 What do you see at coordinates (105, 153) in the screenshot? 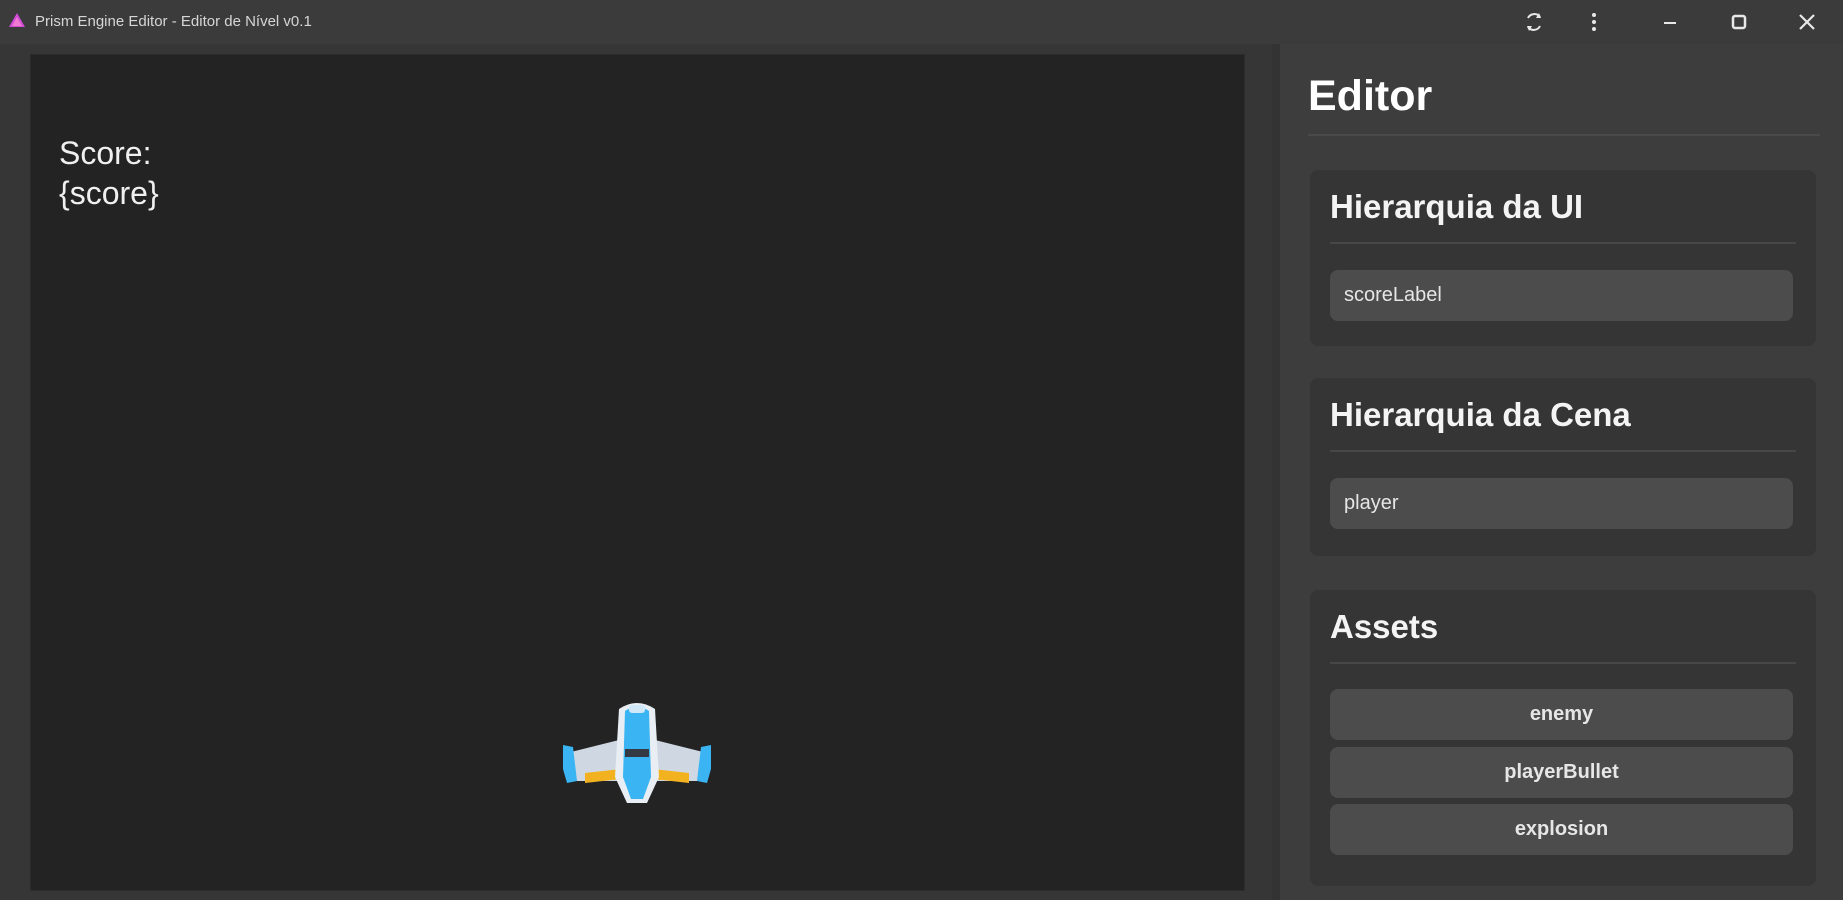
I see `score-label-line: Score:` at bounding box center [105, 153].